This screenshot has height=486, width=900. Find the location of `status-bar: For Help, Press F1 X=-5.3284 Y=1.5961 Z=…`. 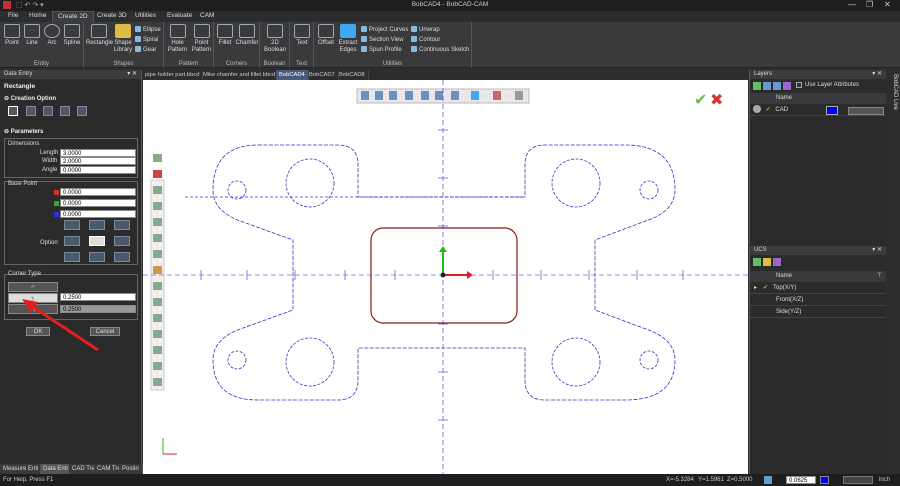

status-bar: For Help, Press F1 X=-5.3284 Y=1.5961 Z=… is located at coordinates (450, 480).